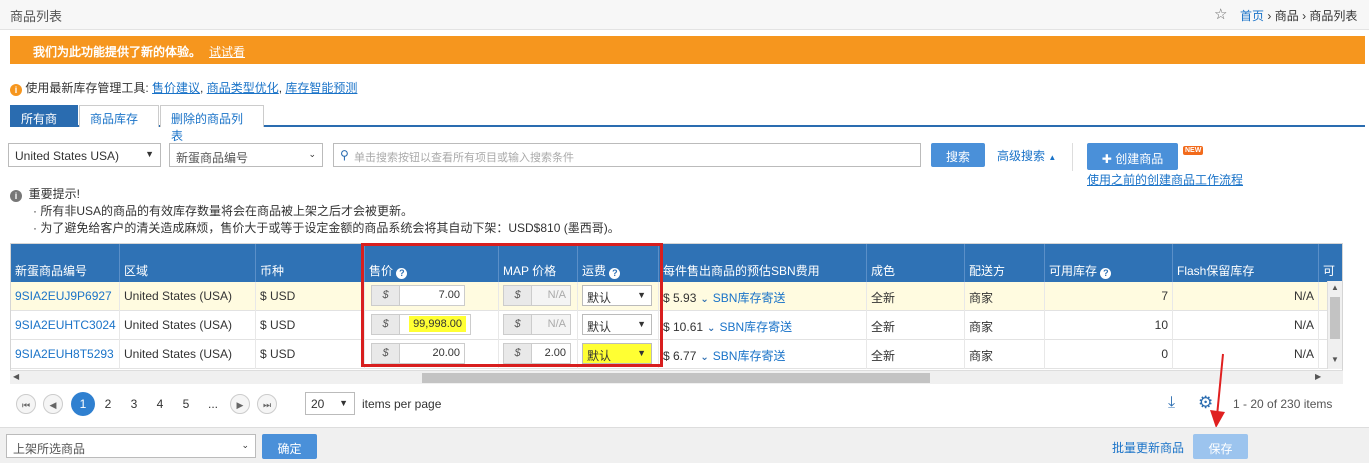 Image resolution: width=1369 pixels, height=463 pixels. What do you see at coordinates (1193, 150) in the screenshot?
I see `new-badge: NEW` at bounding box center [1193, 150].